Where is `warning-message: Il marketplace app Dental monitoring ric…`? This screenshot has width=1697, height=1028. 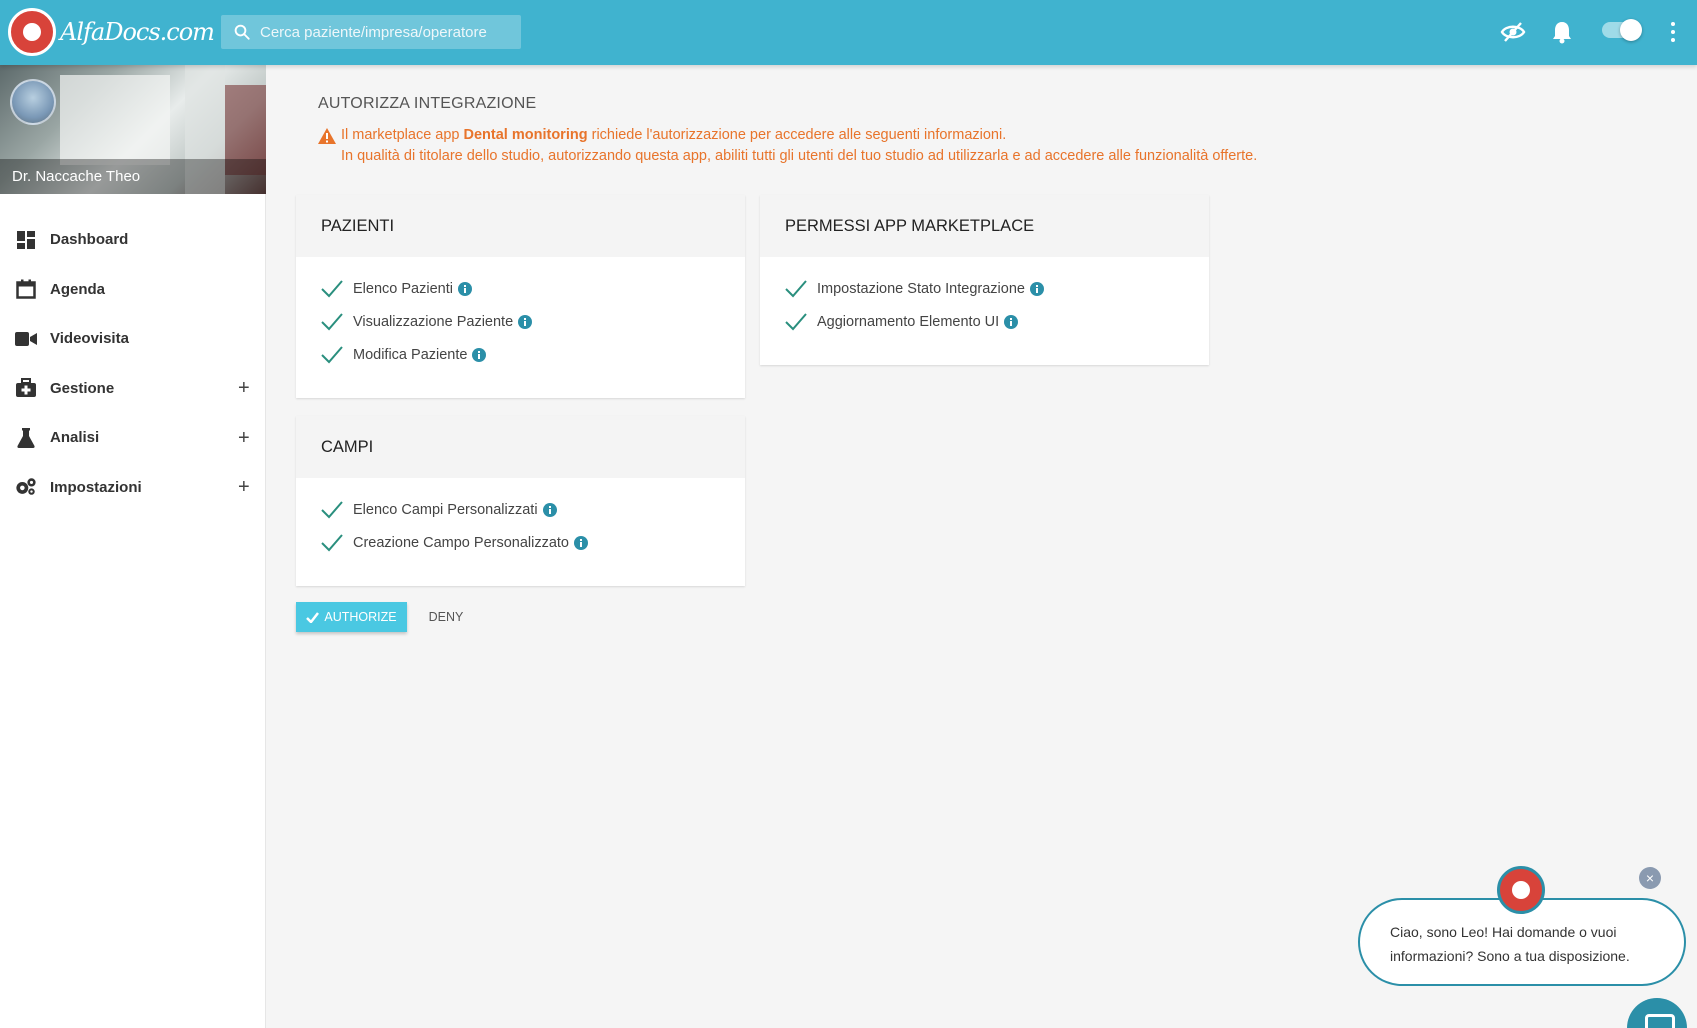
warning-message: Il marketplace app Dental monitoring ric… is located at coordinates (787, 146).